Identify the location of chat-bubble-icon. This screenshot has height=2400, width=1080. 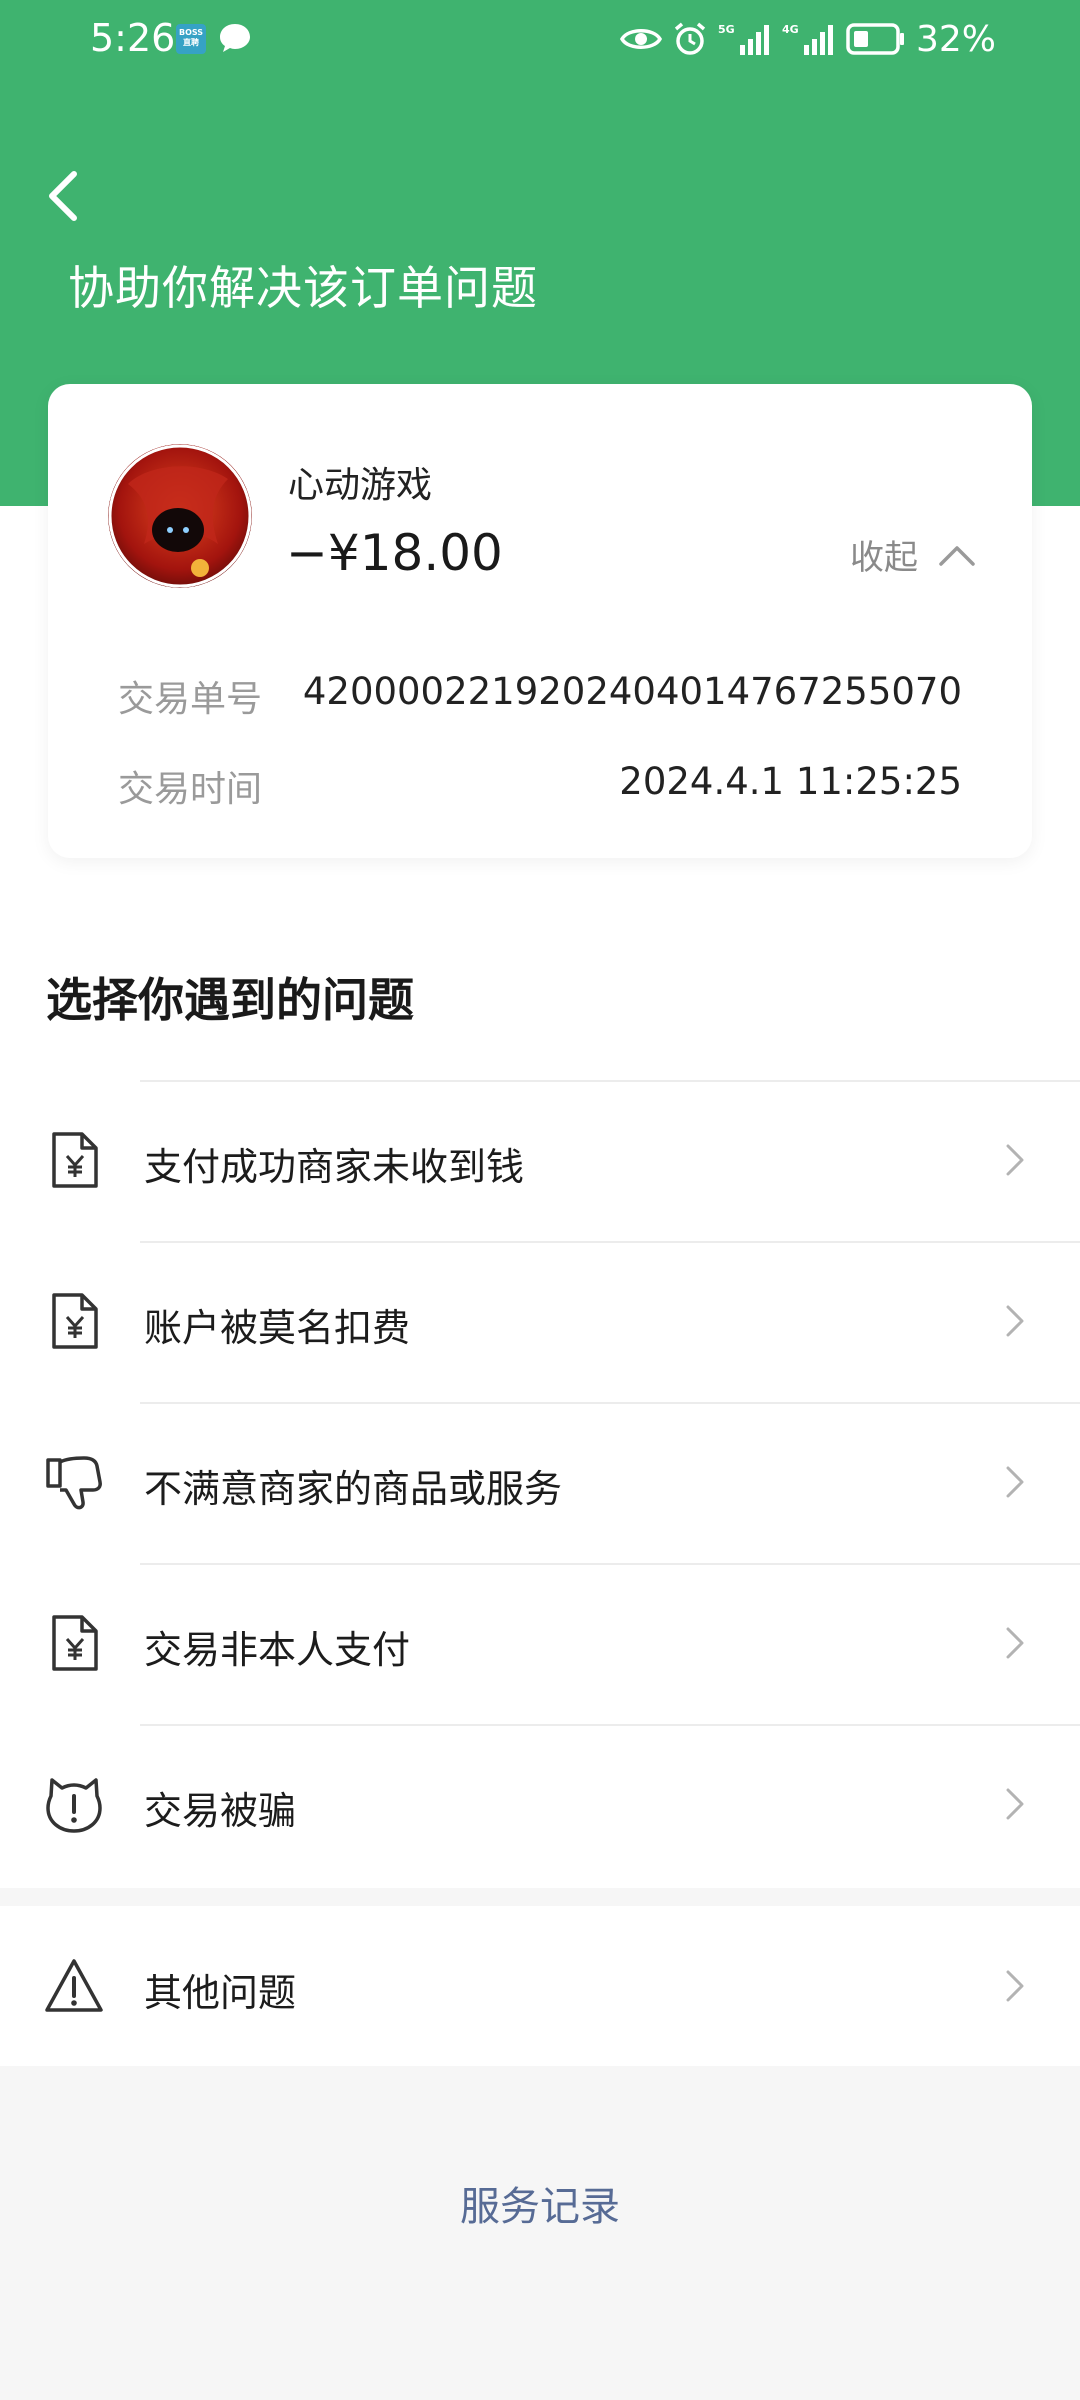
(235, 38).